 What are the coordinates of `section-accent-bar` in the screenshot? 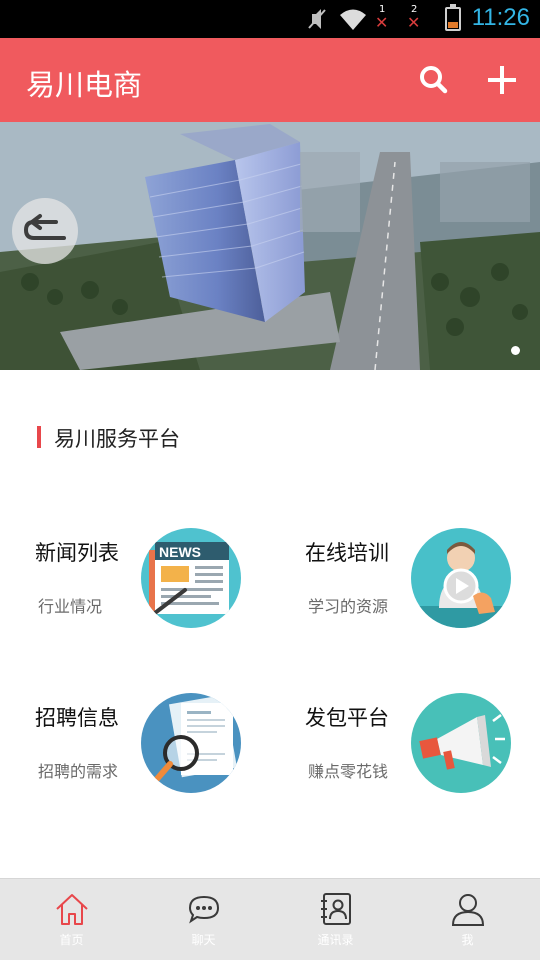 It's located at (39, 437).